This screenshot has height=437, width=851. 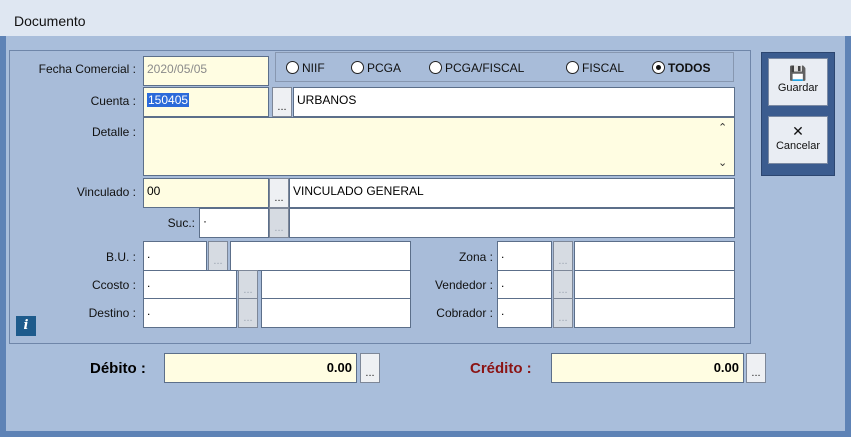 What do you see at coordinates (118, 368) in the screenshot?
I see `debito-label: Débito :` at bounding box center [118, 368].